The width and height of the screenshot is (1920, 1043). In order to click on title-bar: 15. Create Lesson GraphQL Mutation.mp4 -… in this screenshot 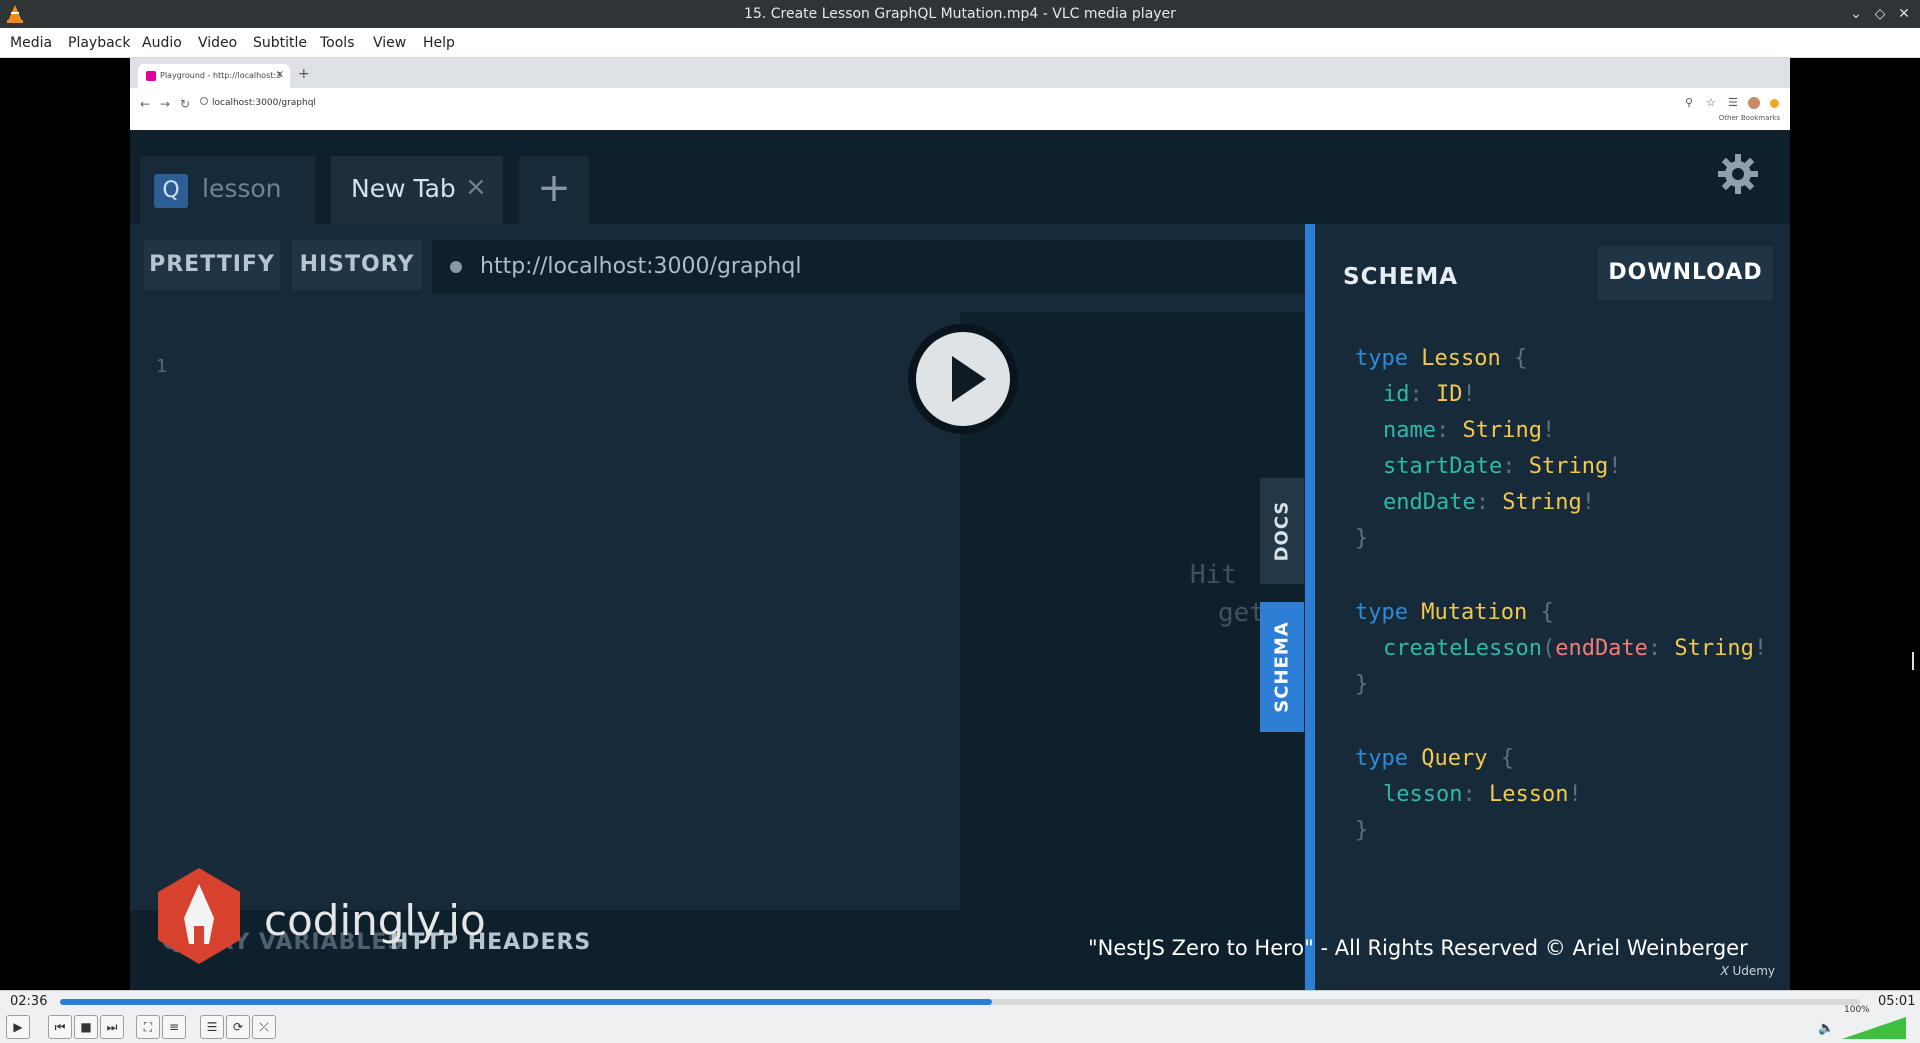, I will do `click(960, 14)`.